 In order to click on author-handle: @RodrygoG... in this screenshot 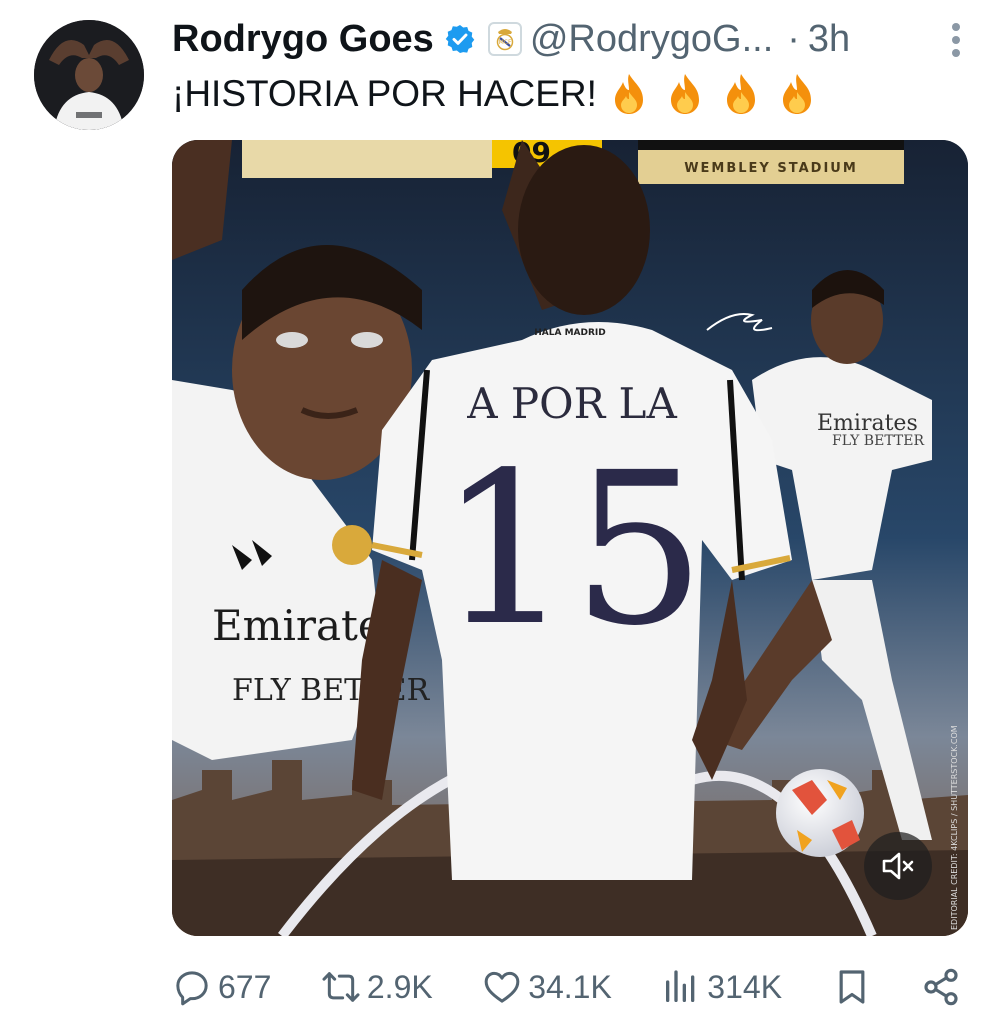, I will do `click(651, 39)`.